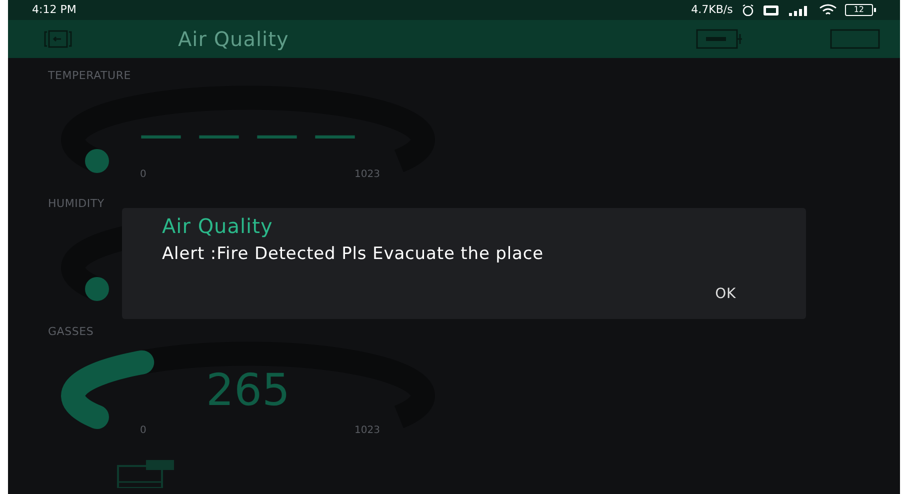 This screenshot has width=908, height=494. Describe the element at coordinates (720, 39) in the screenshot. I see `battery-icon` at that location.